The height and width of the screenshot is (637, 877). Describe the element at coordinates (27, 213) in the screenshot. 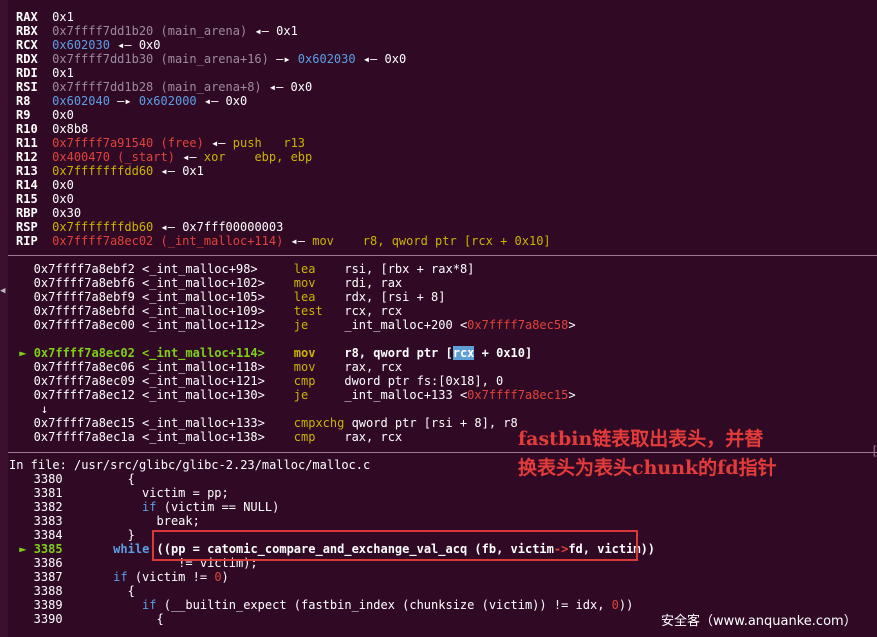

I see `register-name: RBP` at that location.